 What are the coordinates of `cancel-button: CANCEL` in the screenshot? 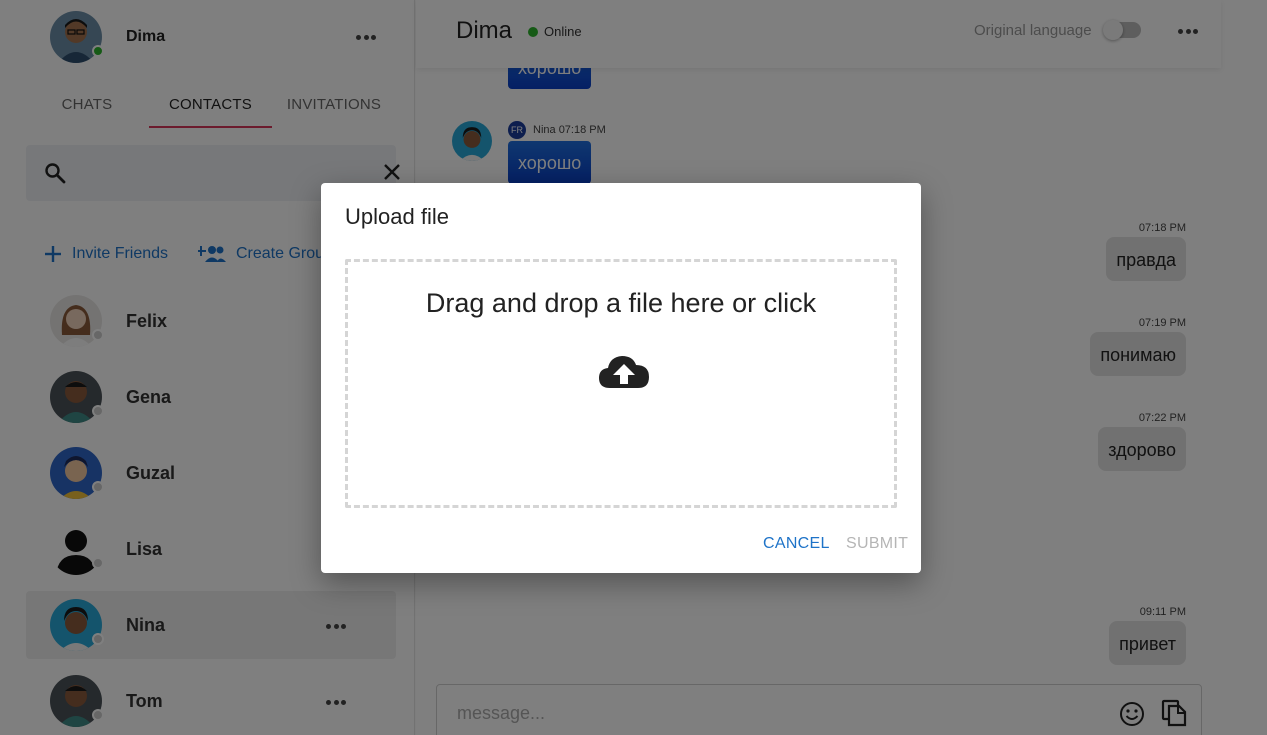 It's located at (796, 544).